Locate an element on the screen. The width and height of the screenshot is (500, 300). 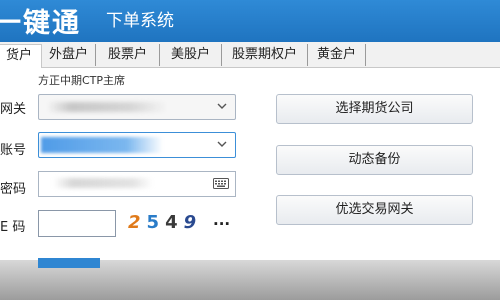
select-broker-button: 选择期货公司 is located at coordinates (374, 109).